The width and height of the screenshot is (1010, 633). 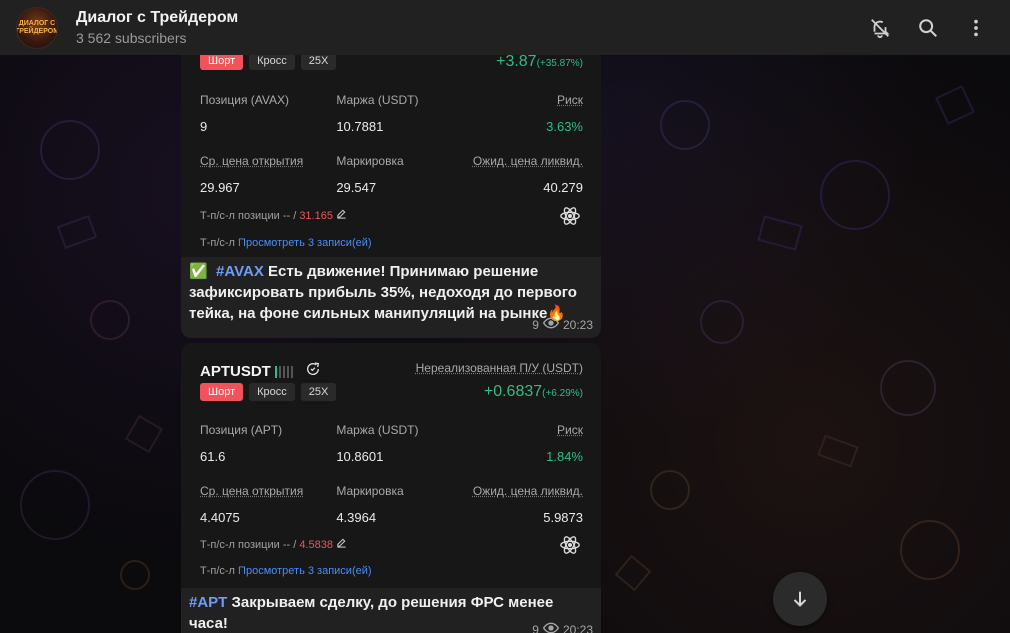 I want to click on check-mark-icon: ✅, so click(x=198, y=271).